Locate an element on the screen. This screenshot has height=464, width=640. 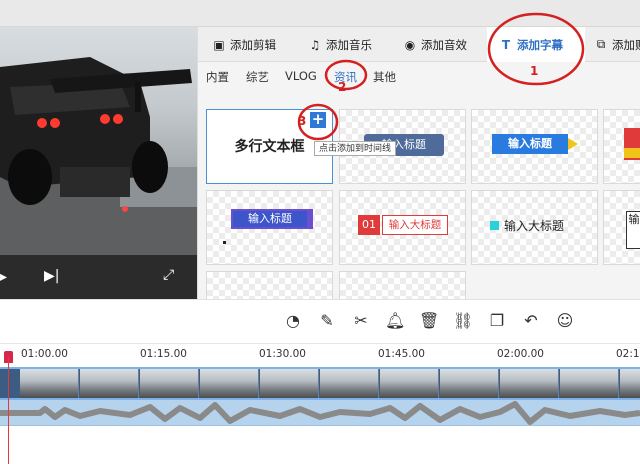
watermark: 头条@问答 is located at coordinates (541, 442).